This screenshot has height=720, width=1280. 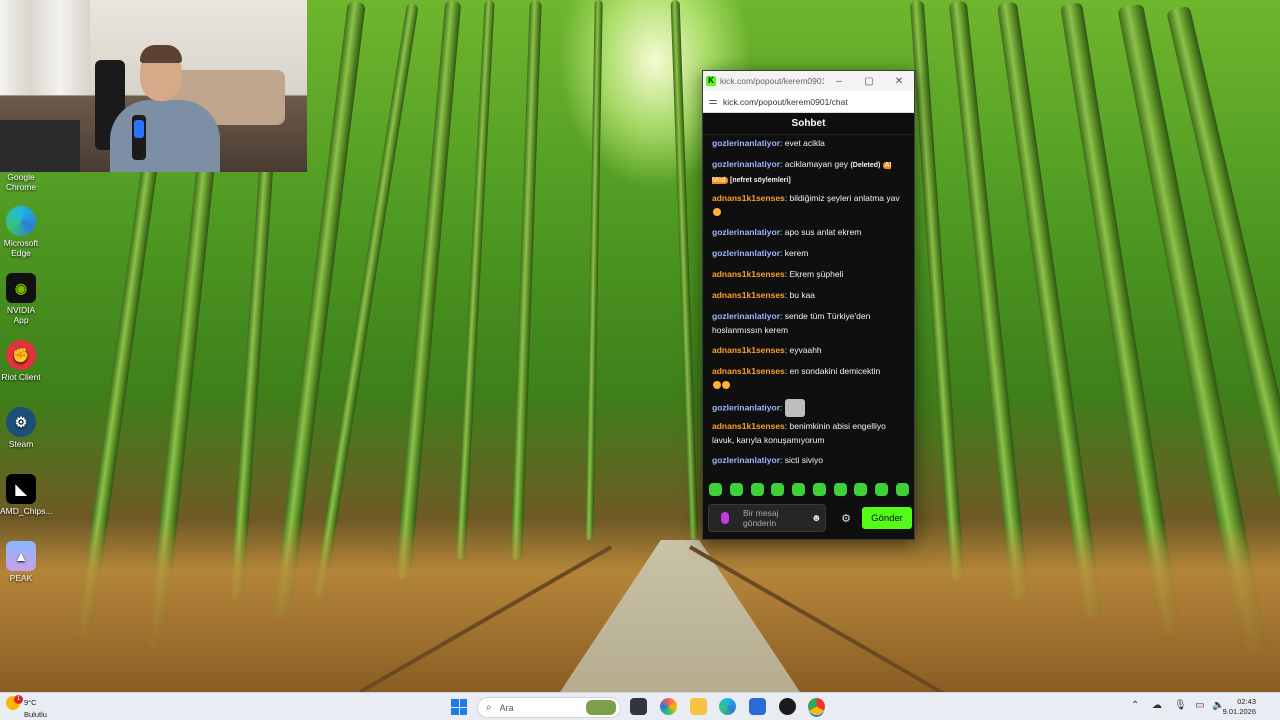 I want to click on chat-text: evet acikla, so click(x=803, y=143).